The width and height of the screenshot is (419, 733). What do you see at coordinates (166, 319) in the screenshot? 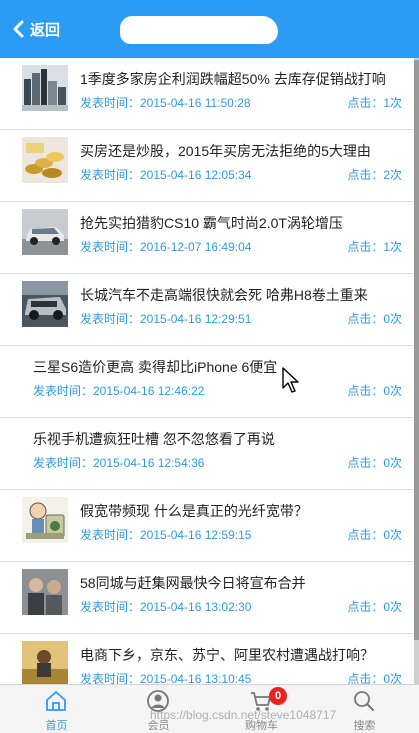
I see `publish-time: 发表时间：2015-04-16 12:29:51` at bounding box center [166, 319].